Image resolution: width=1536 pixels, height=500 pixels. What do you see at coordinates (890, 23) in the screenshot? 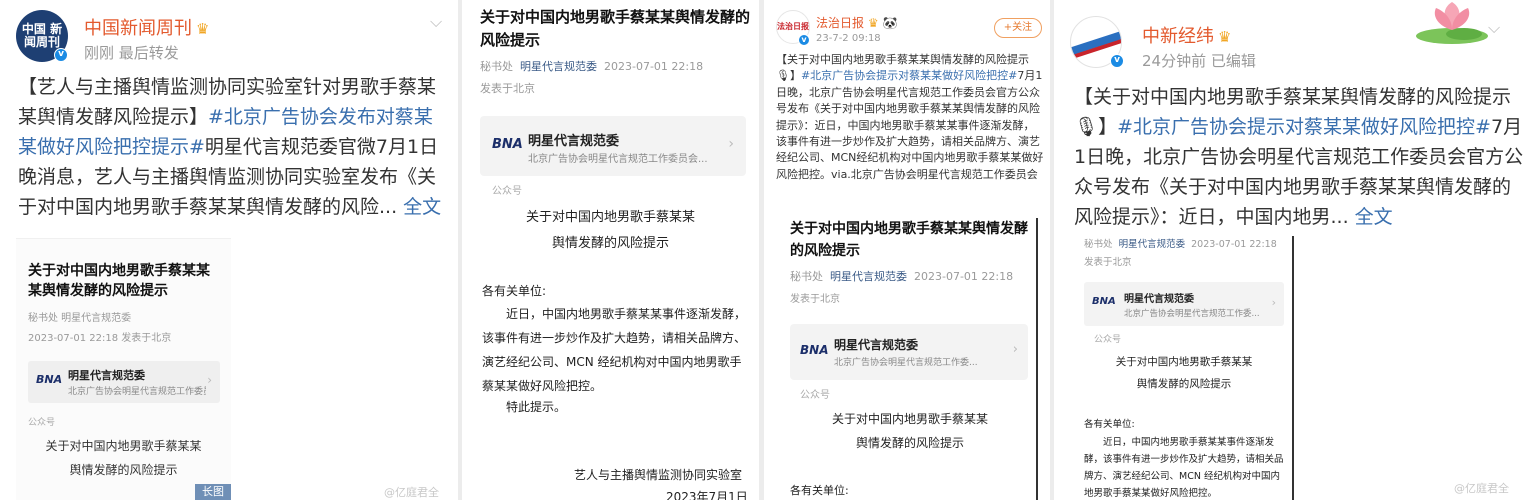
I see `panda-icon: 🐼` at bounding box center [890, 23].